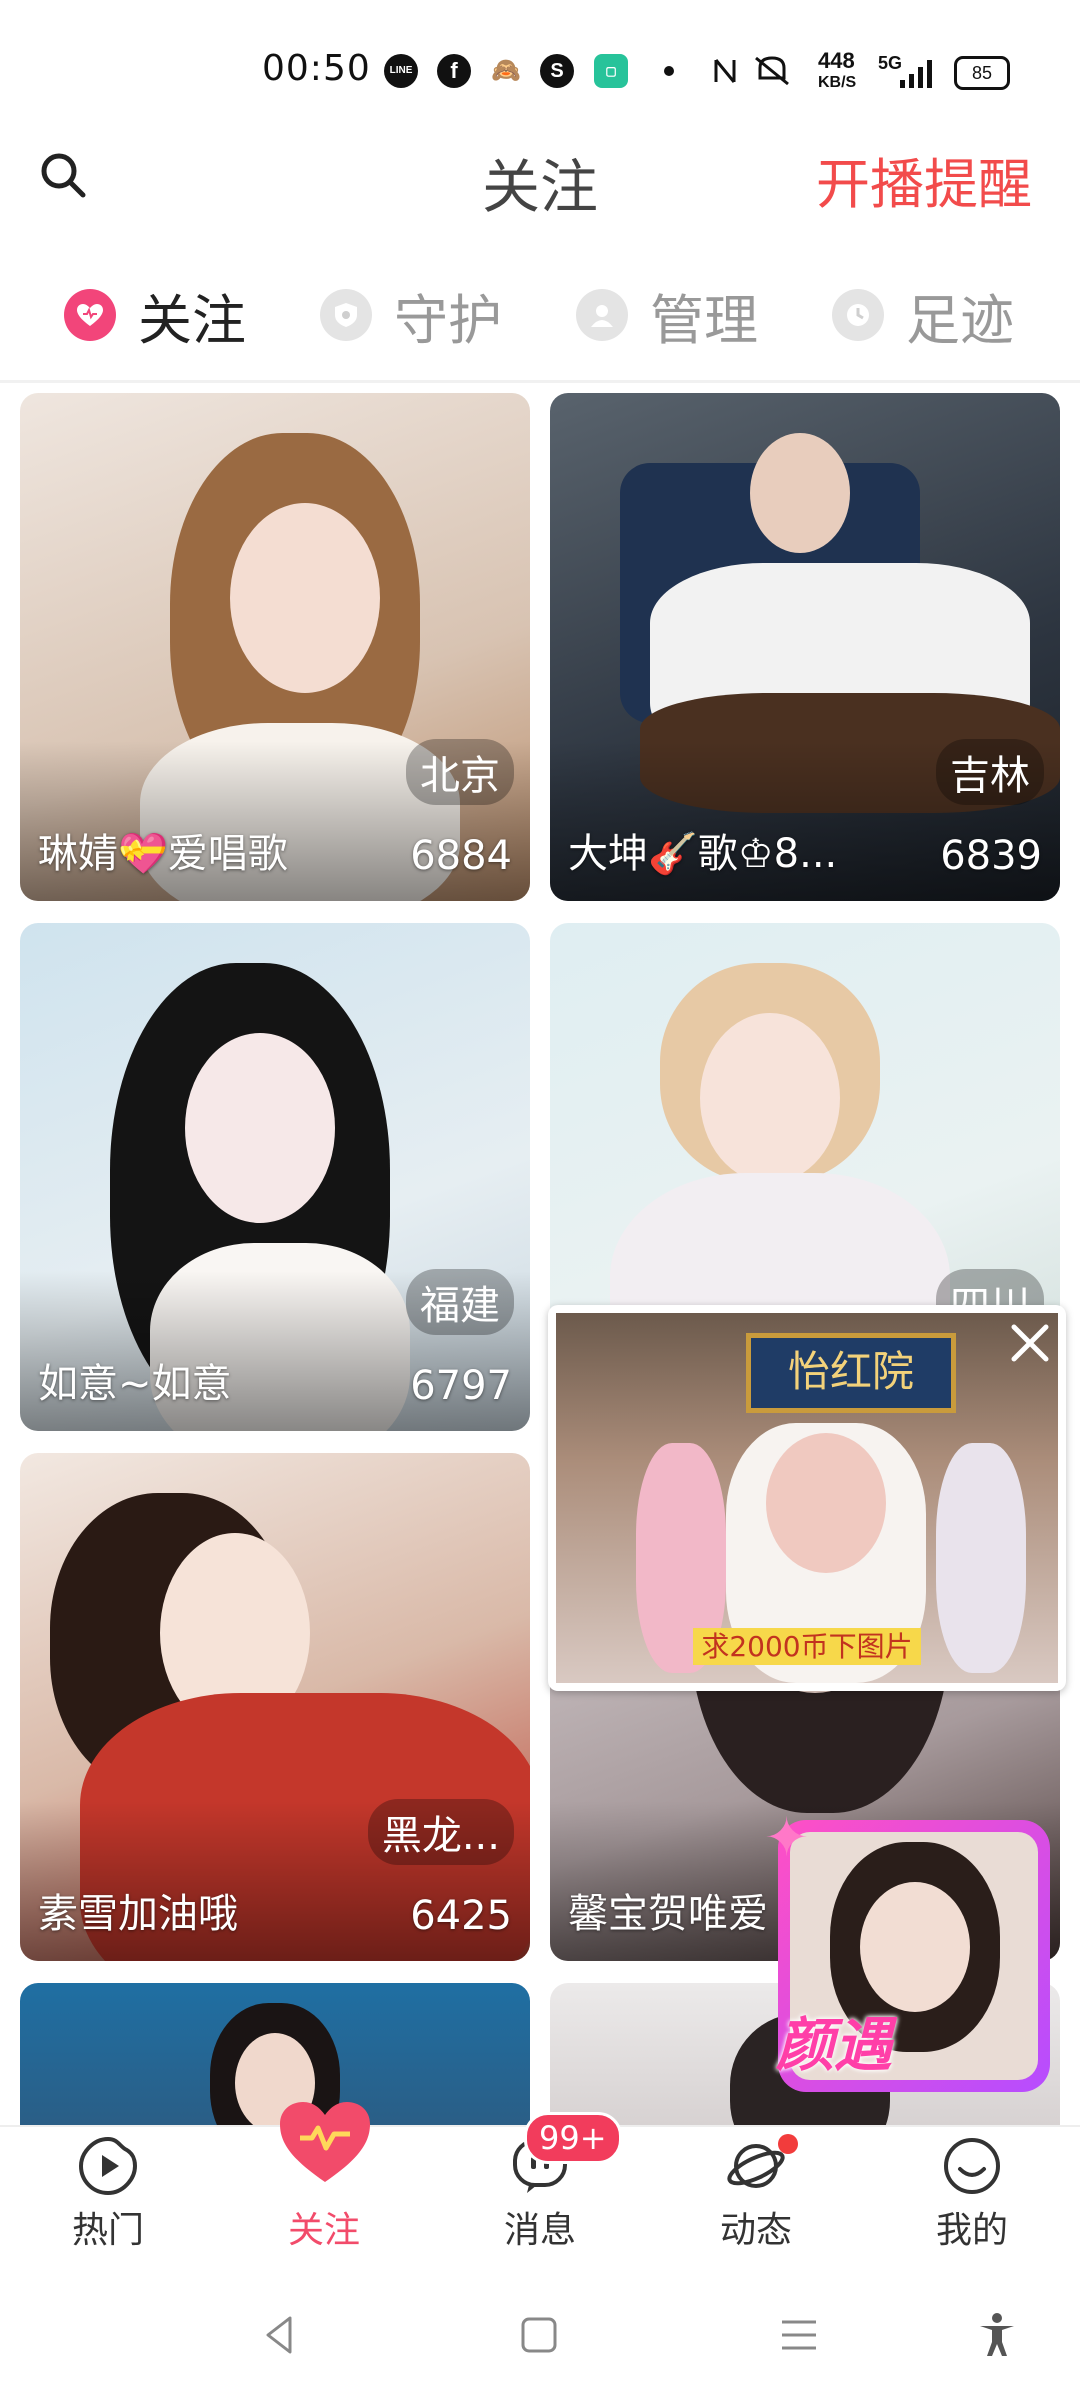  Describe the element at coordinates (539, 2335) in the screenshot. I see `home-icon` at that location.